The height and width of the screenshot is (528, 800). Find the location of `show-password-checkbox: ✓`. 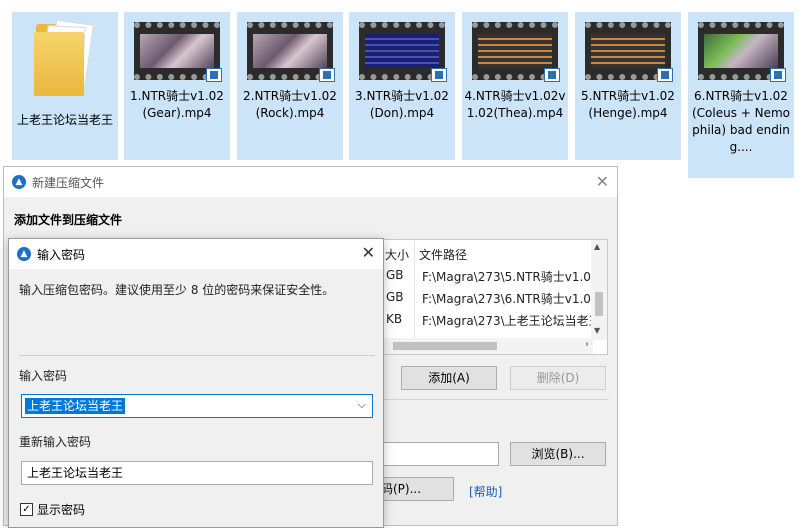

show-password-checkbox: ✓ is located at coordinates (26, 509).